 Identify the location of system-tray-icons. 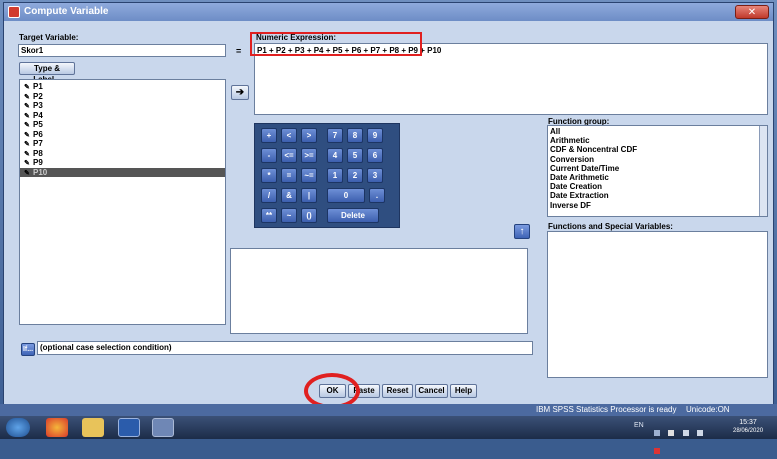
(684, 438).